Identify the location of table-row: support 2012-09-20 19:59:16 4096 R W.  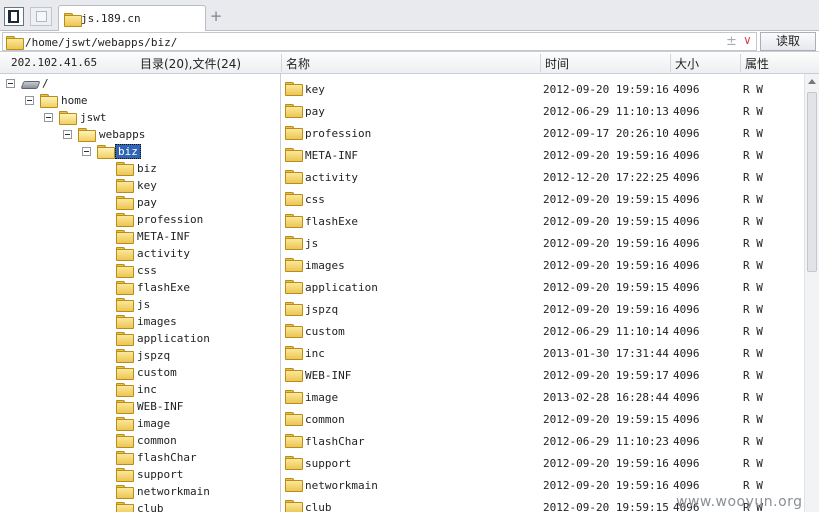
(543, 462).